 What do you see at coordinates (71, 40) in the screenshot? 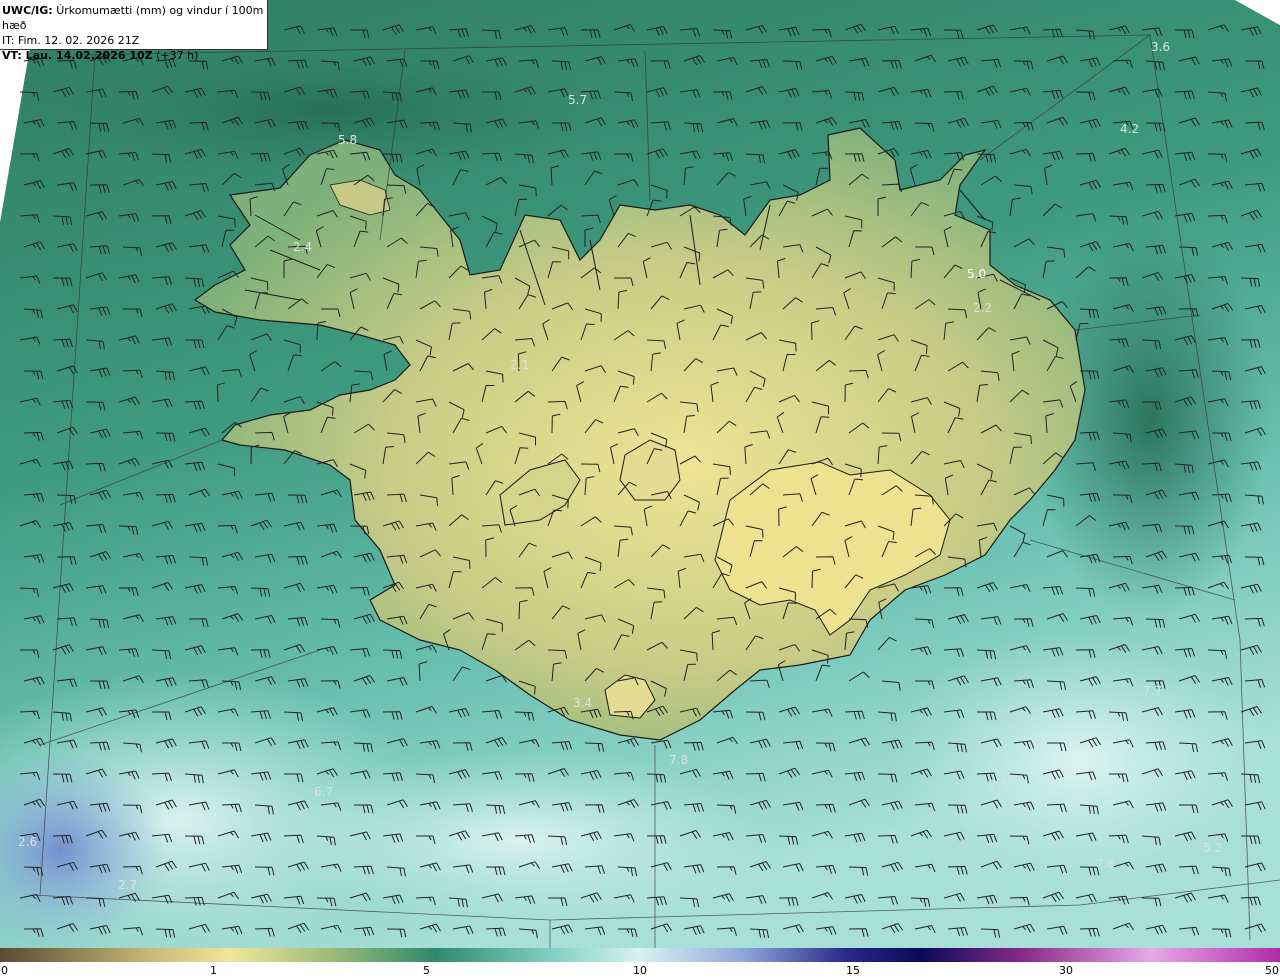
I see `initial-time: IT: Fim. 12. 02. 2026 21Z` at bounding box center [71, 40].